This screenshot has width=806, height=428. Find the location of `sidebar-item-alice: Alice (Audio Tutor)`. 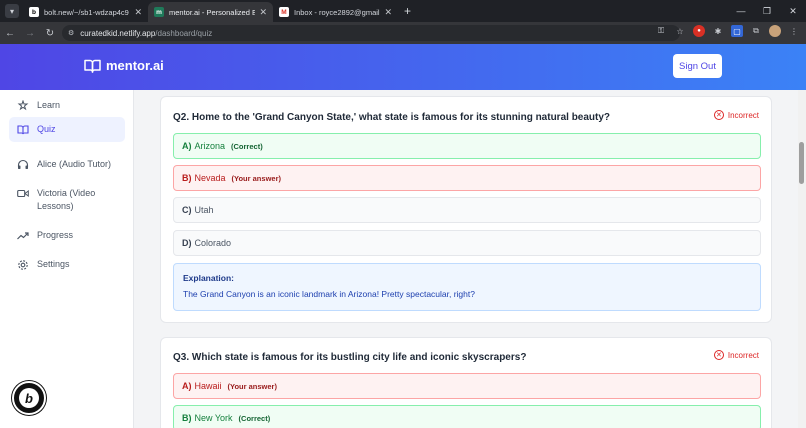

sidebar-item-alice: Alice (Audio Tutor) is located at coordinates (67, 164).